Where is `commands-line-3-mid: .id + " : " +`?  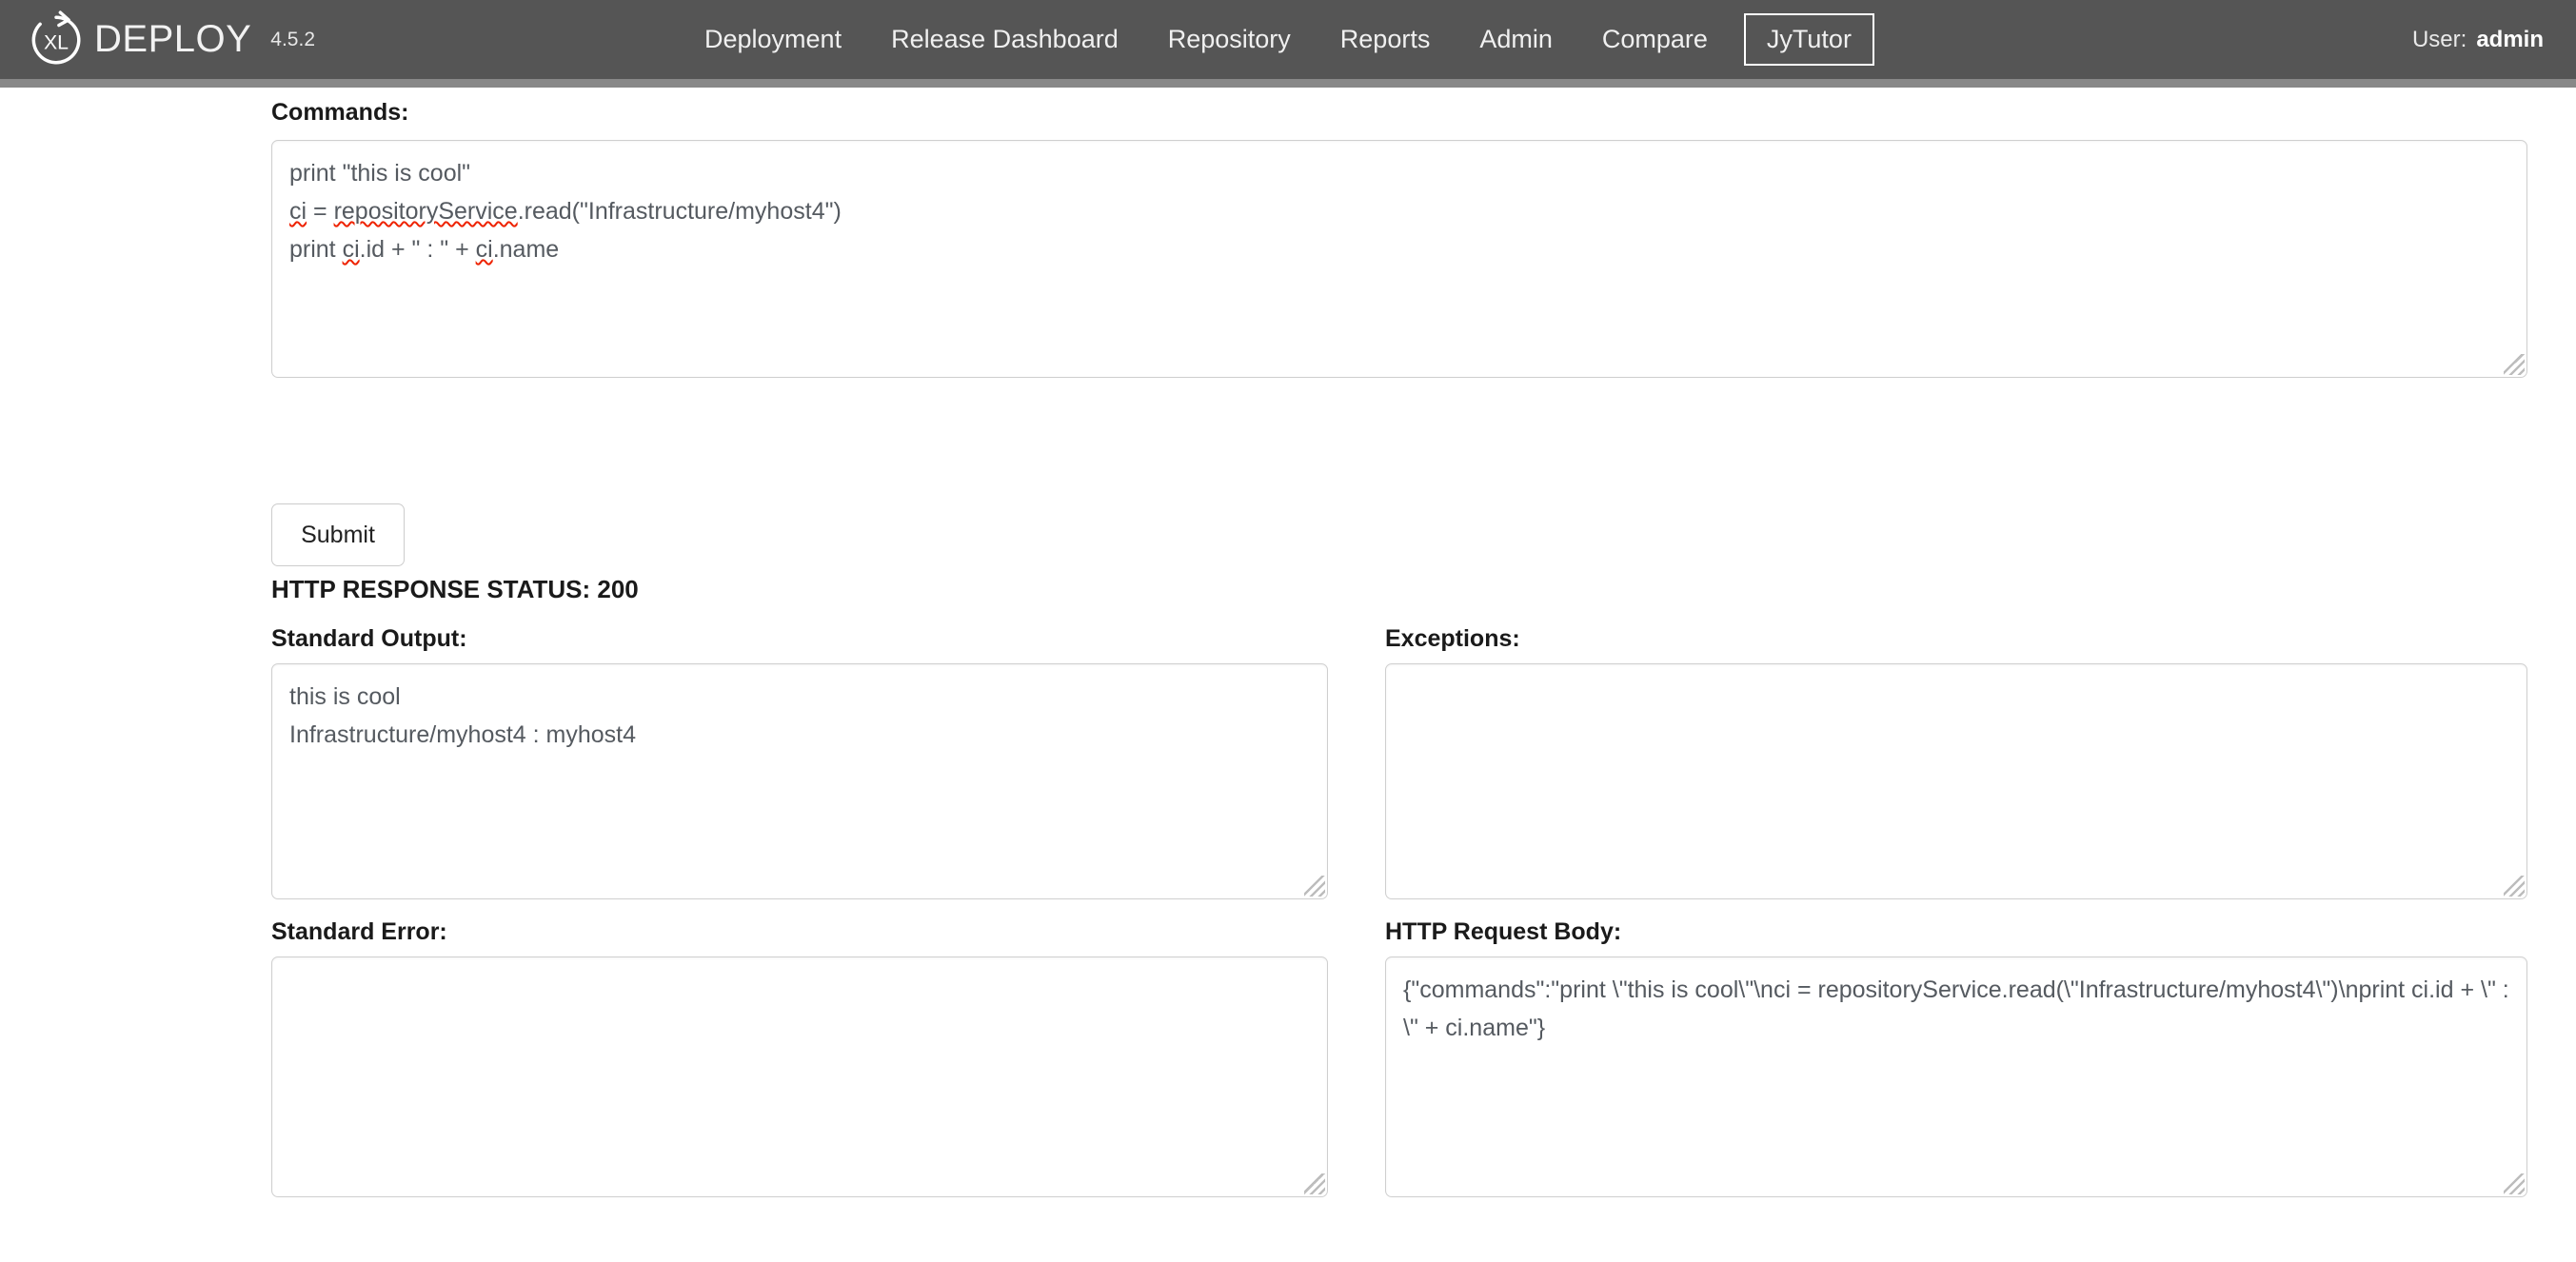 commands-line-3-mid: .id + " : " + is located at coordinates (417, 249).